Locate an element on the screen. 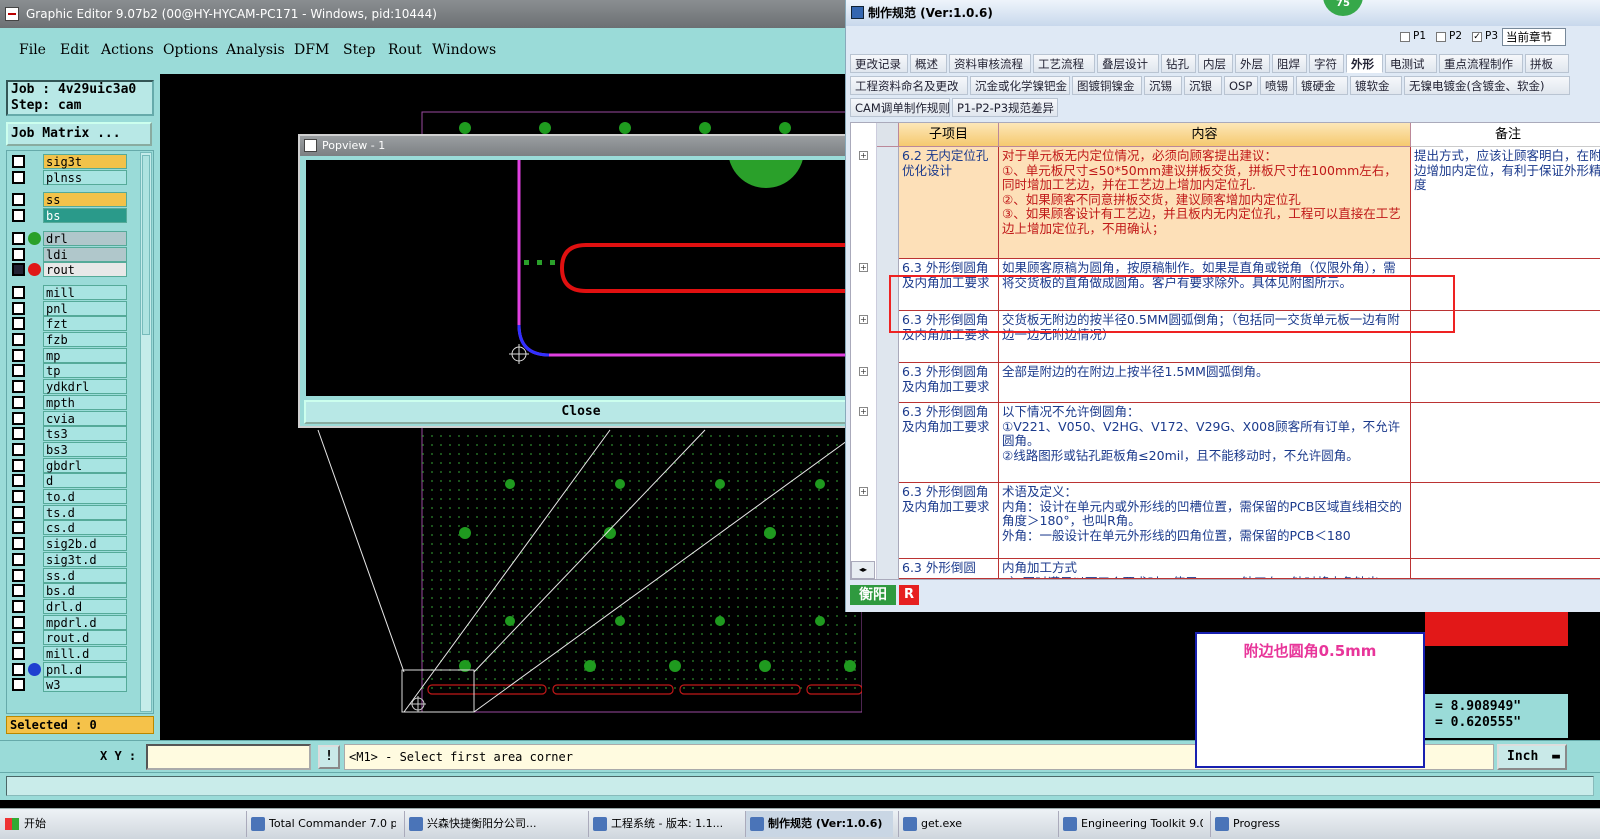 The image size is (1600, 839). cell-sub: 6.2 无内定位孔优化设计 is located at coordinates (949, 203).